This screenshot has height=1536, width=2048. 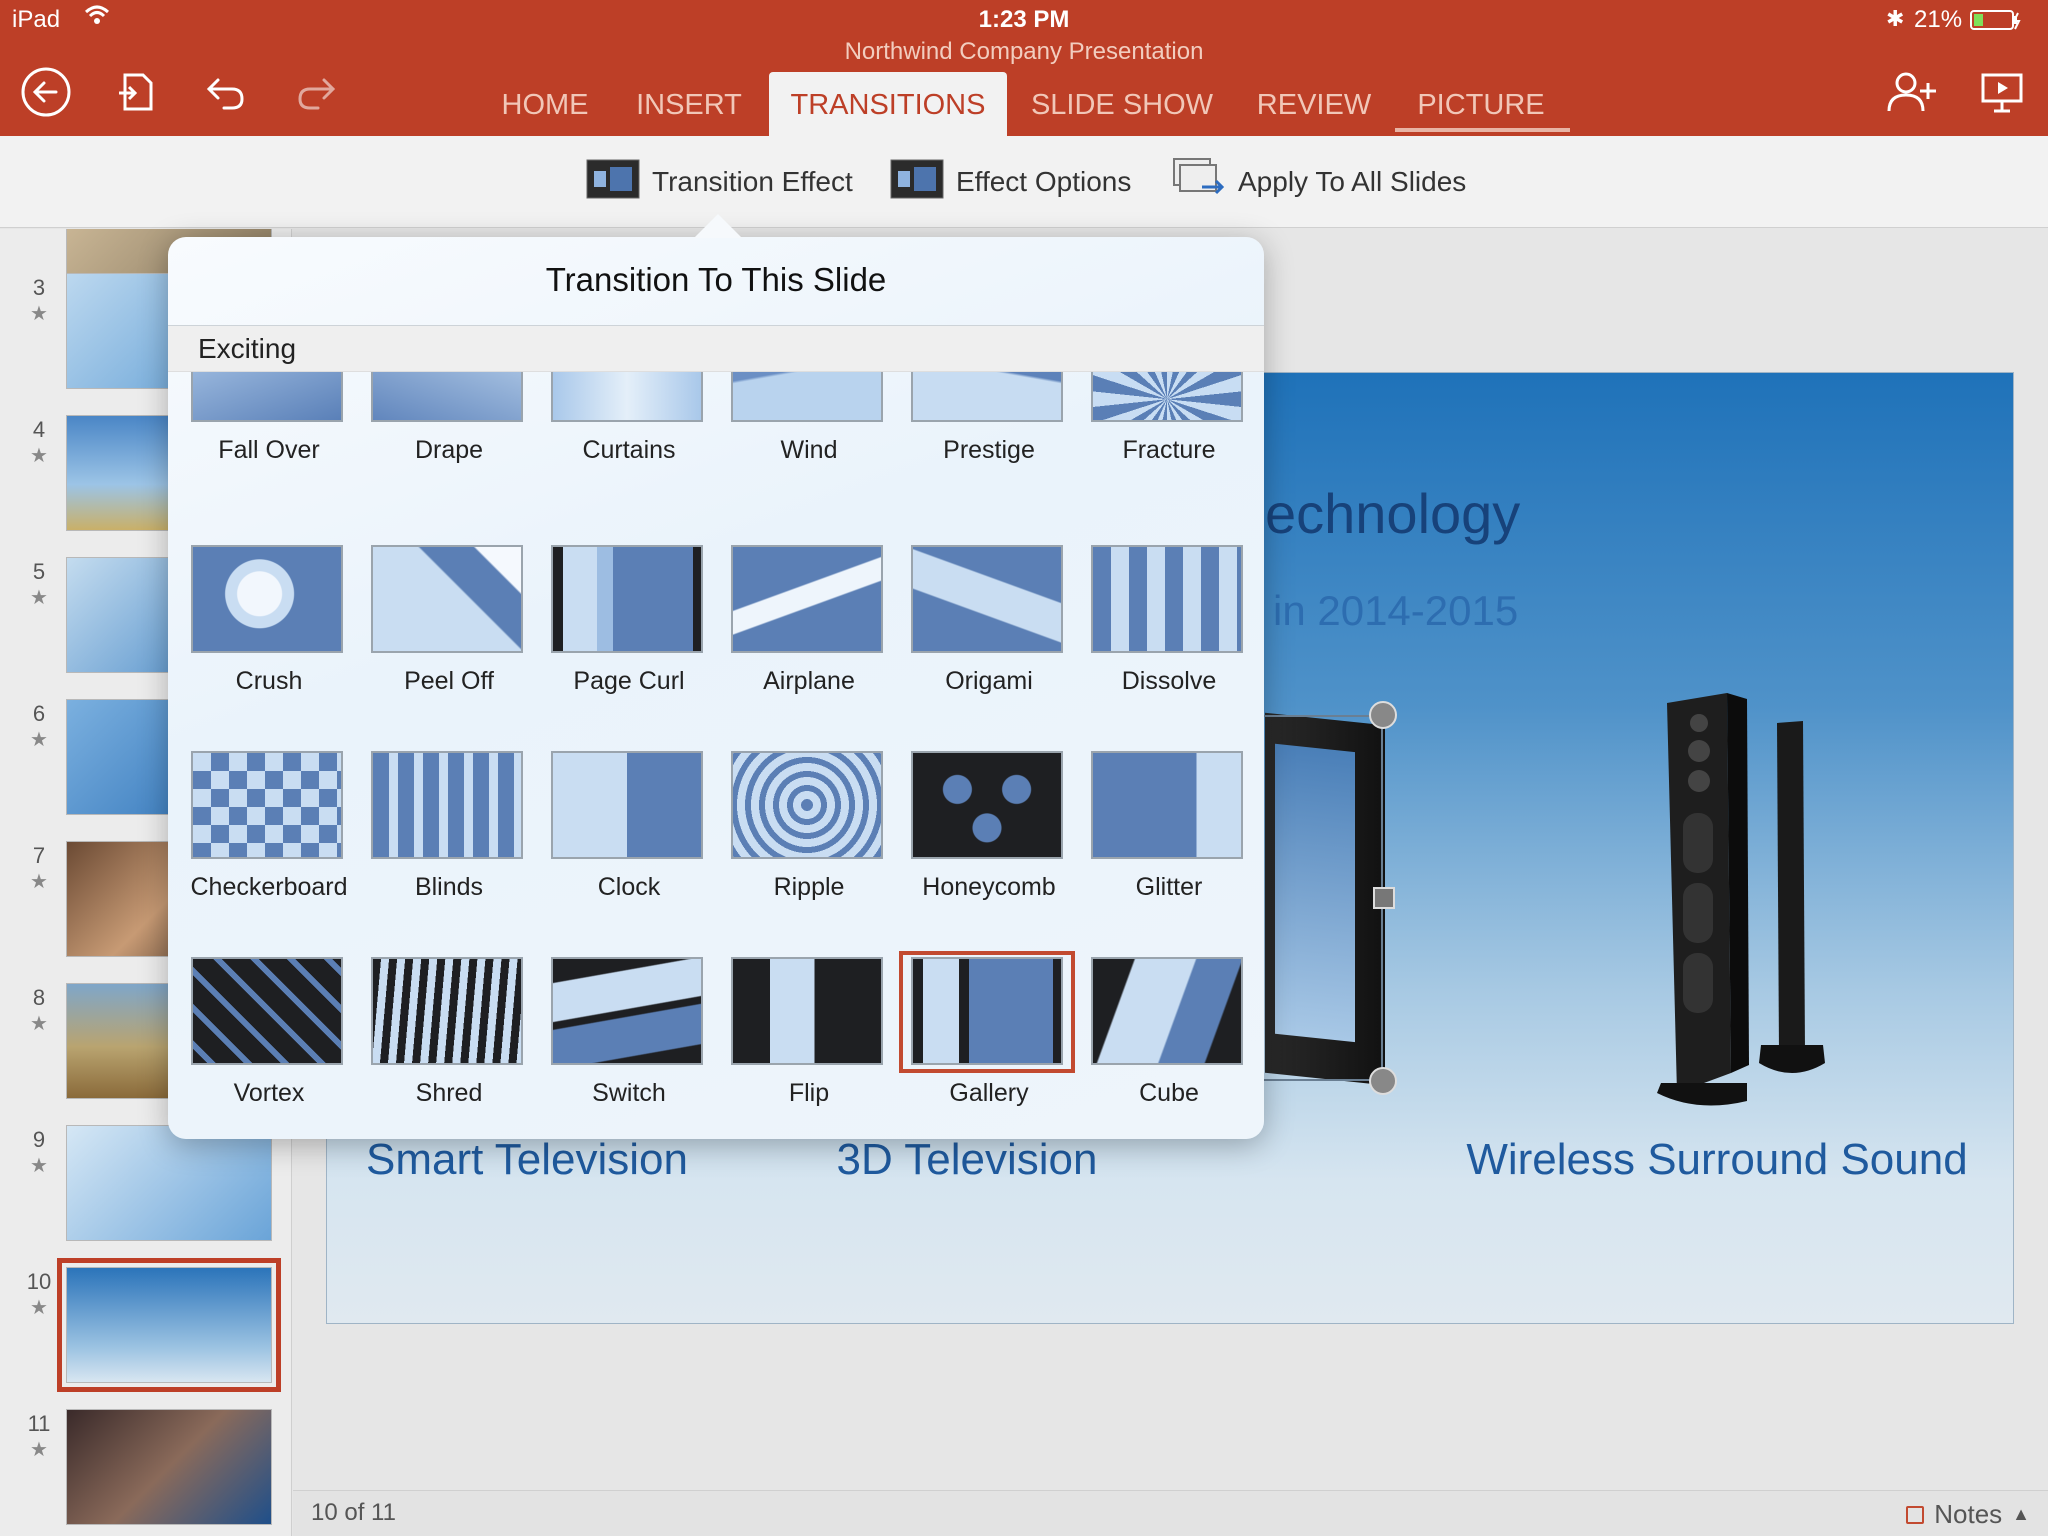 What do you see at coordinates (39, 571) in the screenshot?
I see `slide-number: 5` at bounding box center [39, 571].